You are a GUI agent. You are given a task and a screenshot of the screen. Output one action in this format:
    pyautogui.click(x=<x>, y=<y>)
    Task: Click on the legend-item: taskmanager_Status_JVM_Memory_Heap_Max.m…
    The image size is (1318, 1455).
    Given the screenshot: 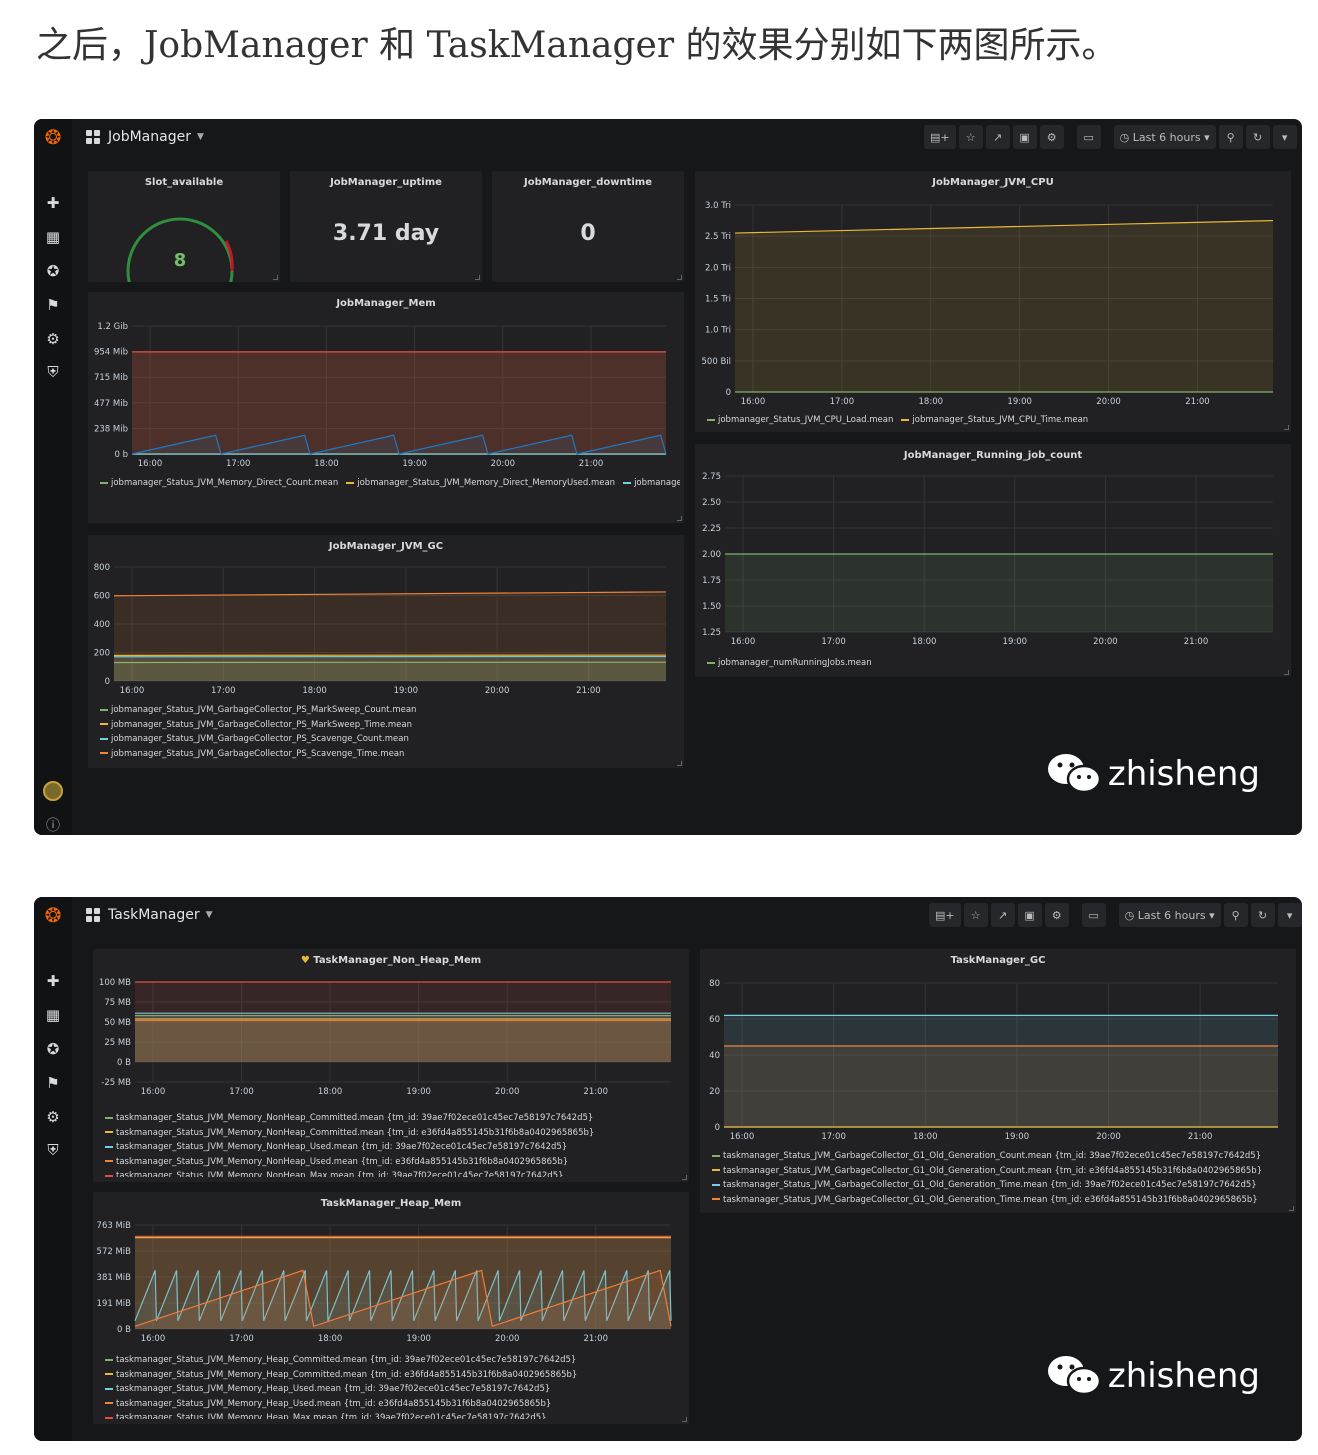 What is the action you would take?
    pyautogui.click(x=395, y=1415)
    